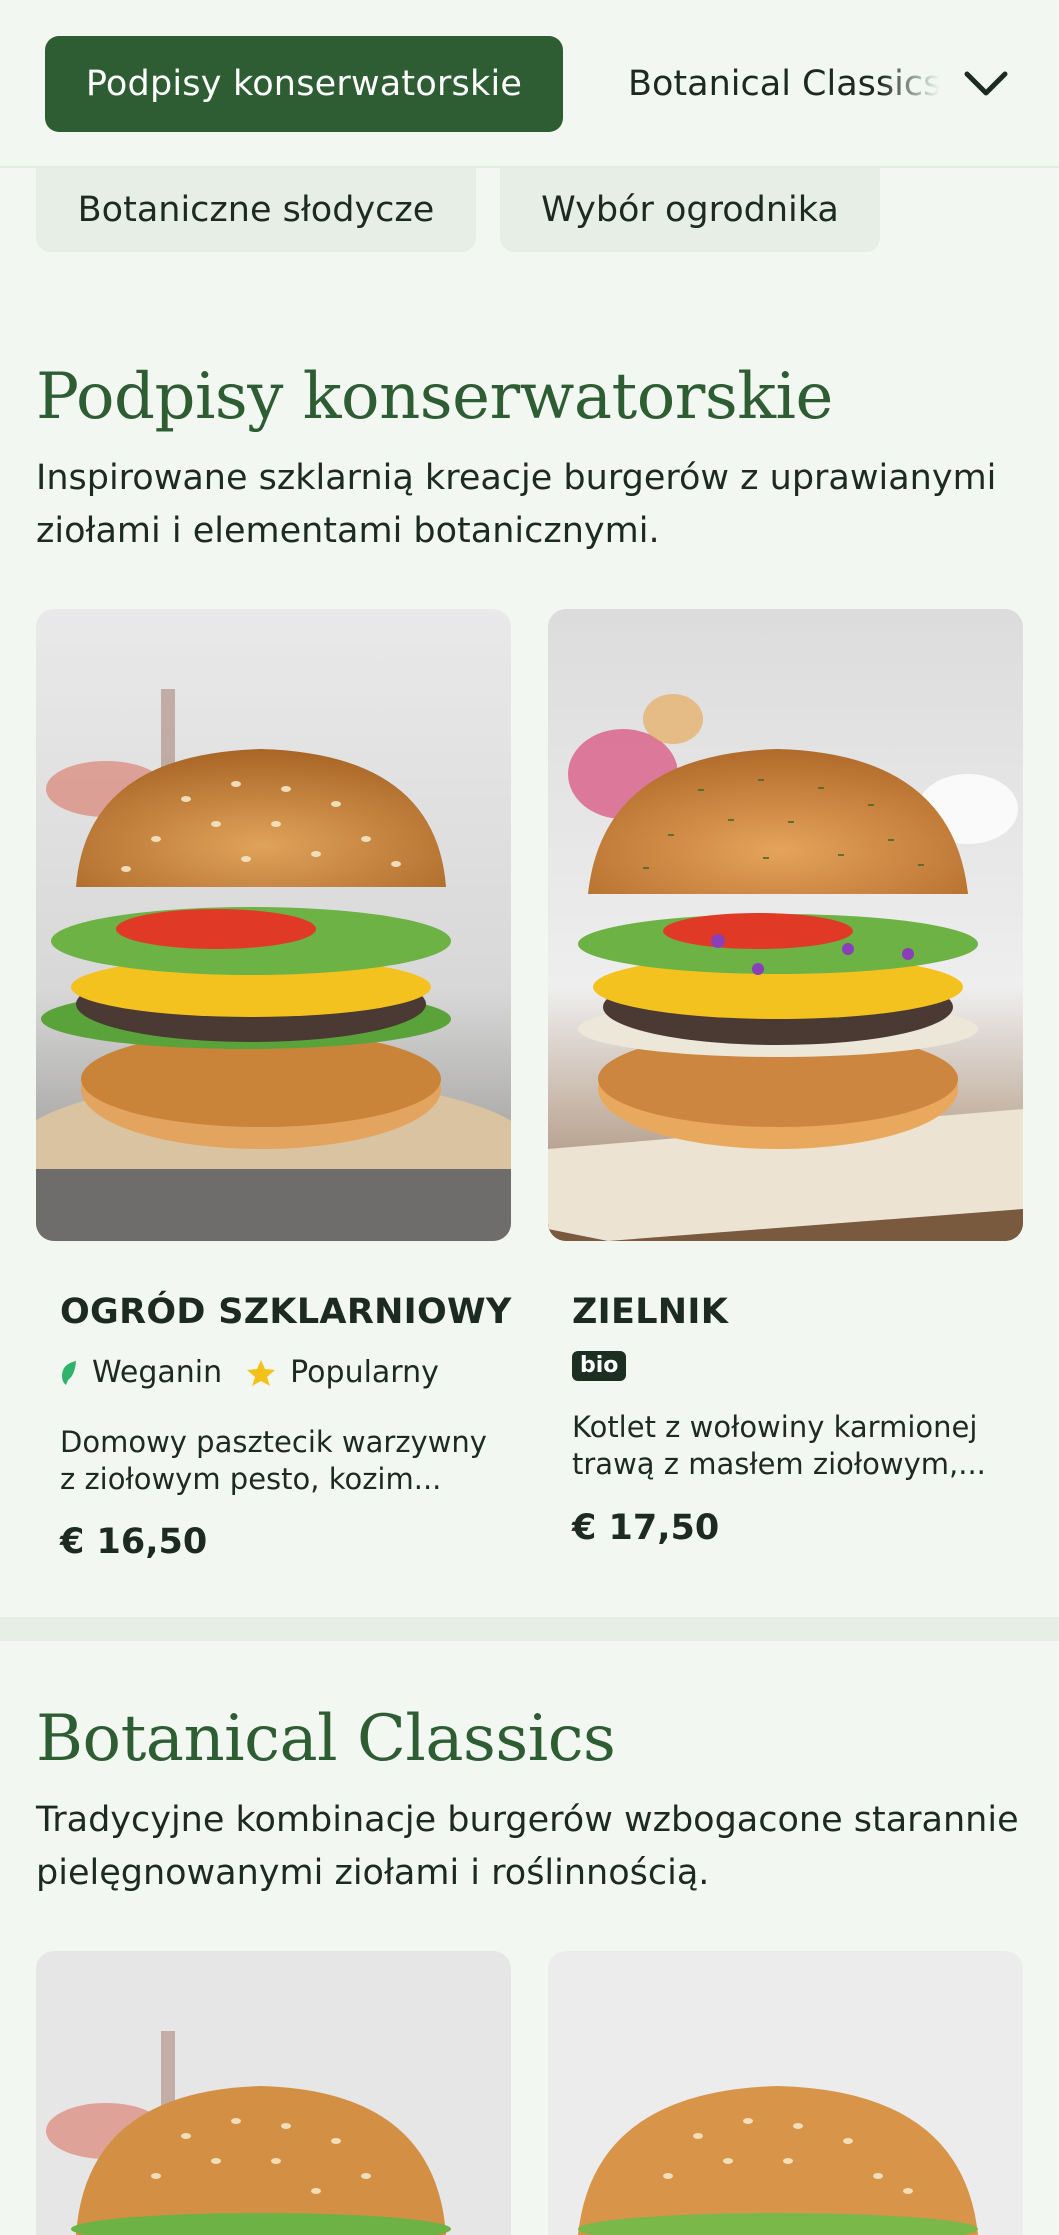 The height and width of the screenshot is (2235, 1059). I want to click on scroll-fade, so click(915, 84).